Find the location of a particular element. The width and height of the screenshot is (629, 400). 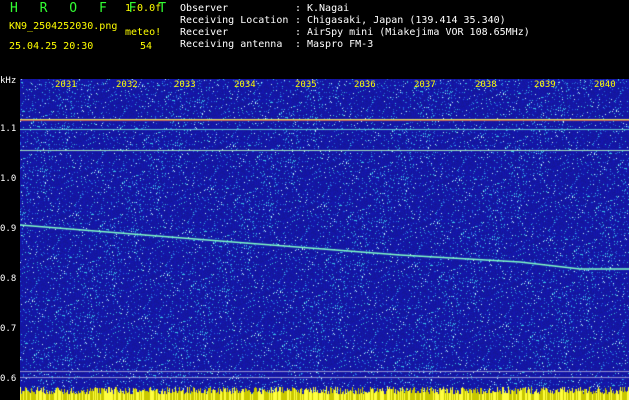

observer-value: K.Nagai is located at coordinates (328, 8).